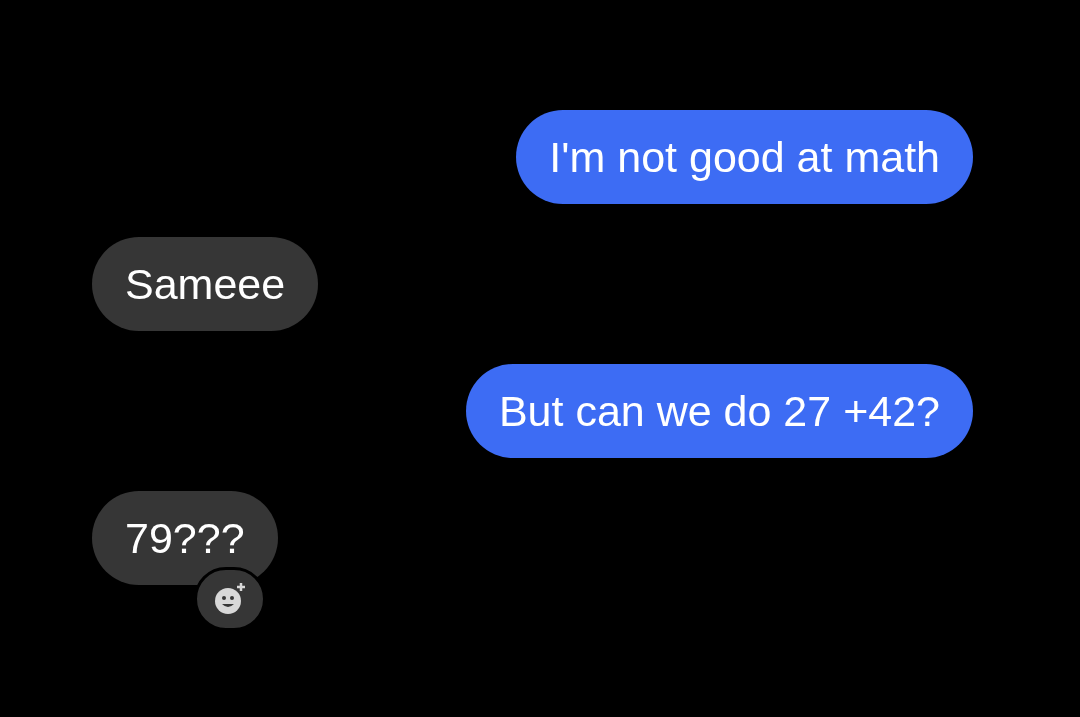  Describe the element at coordinates (230, 599) in the screenshot. I see `smiley-plus-icon` at that location.